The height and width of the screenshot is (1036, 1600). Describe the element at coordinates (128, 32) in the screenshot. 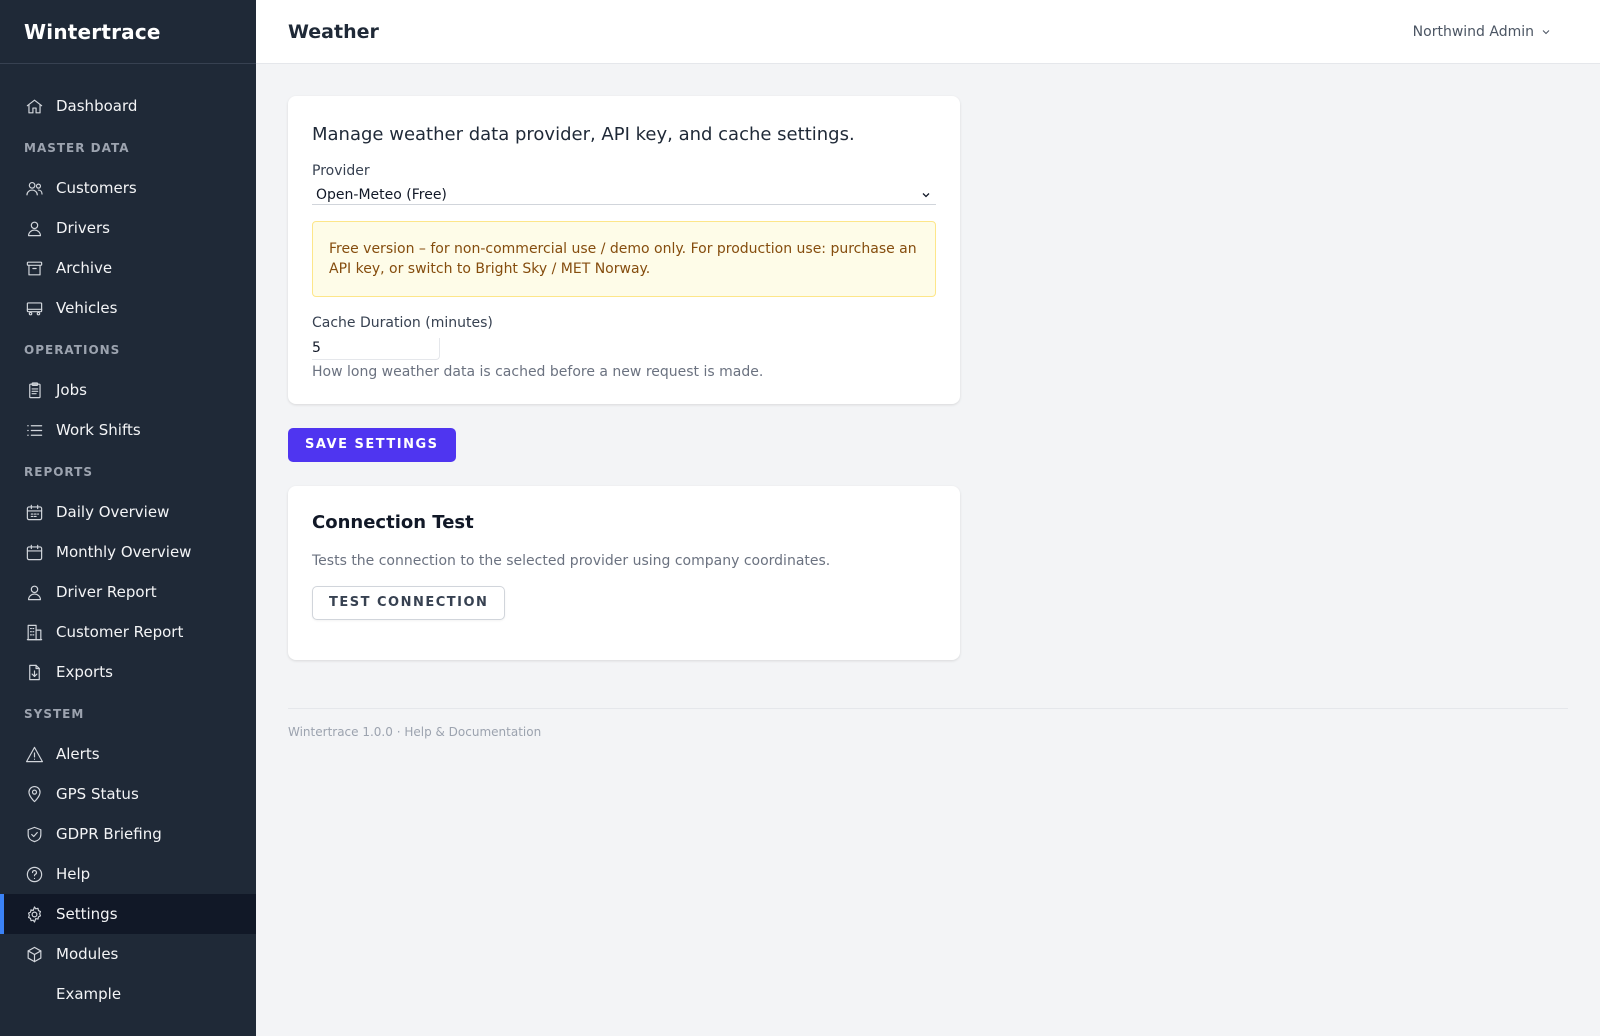

I see `app-logo: Wintertrace` at that location.